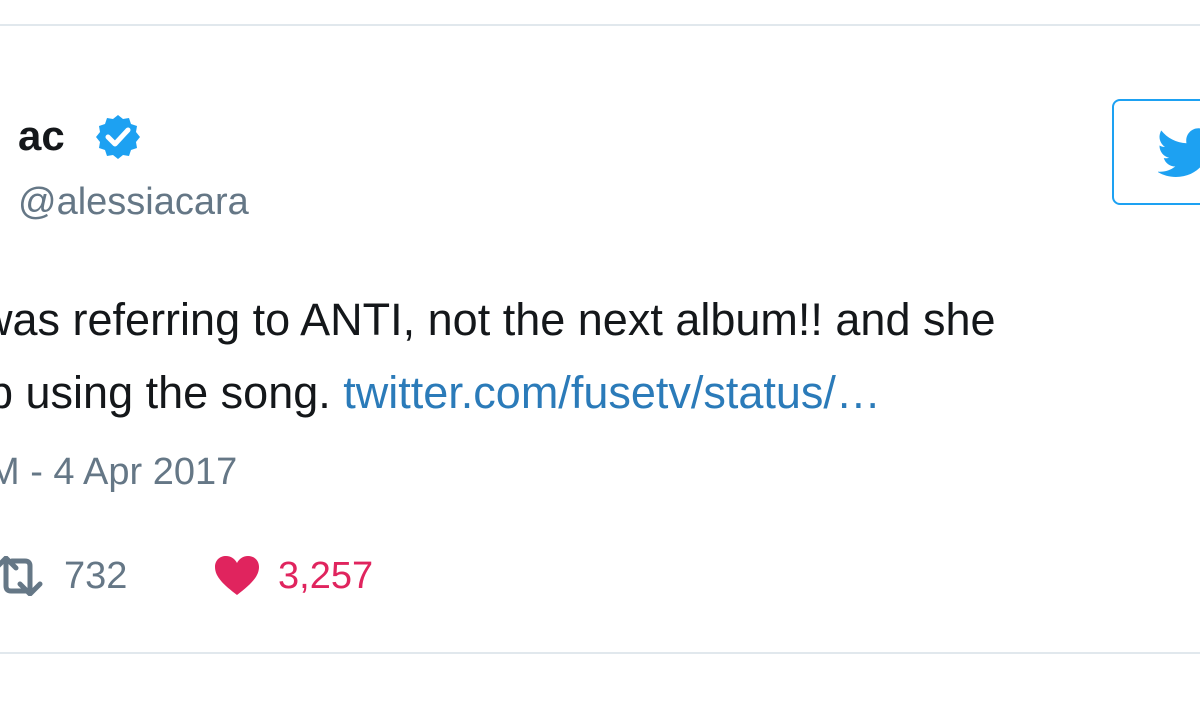 The height and width of the screenshot is (720, 1200). I want to click on retweet-count: 732, so click(96, 575).